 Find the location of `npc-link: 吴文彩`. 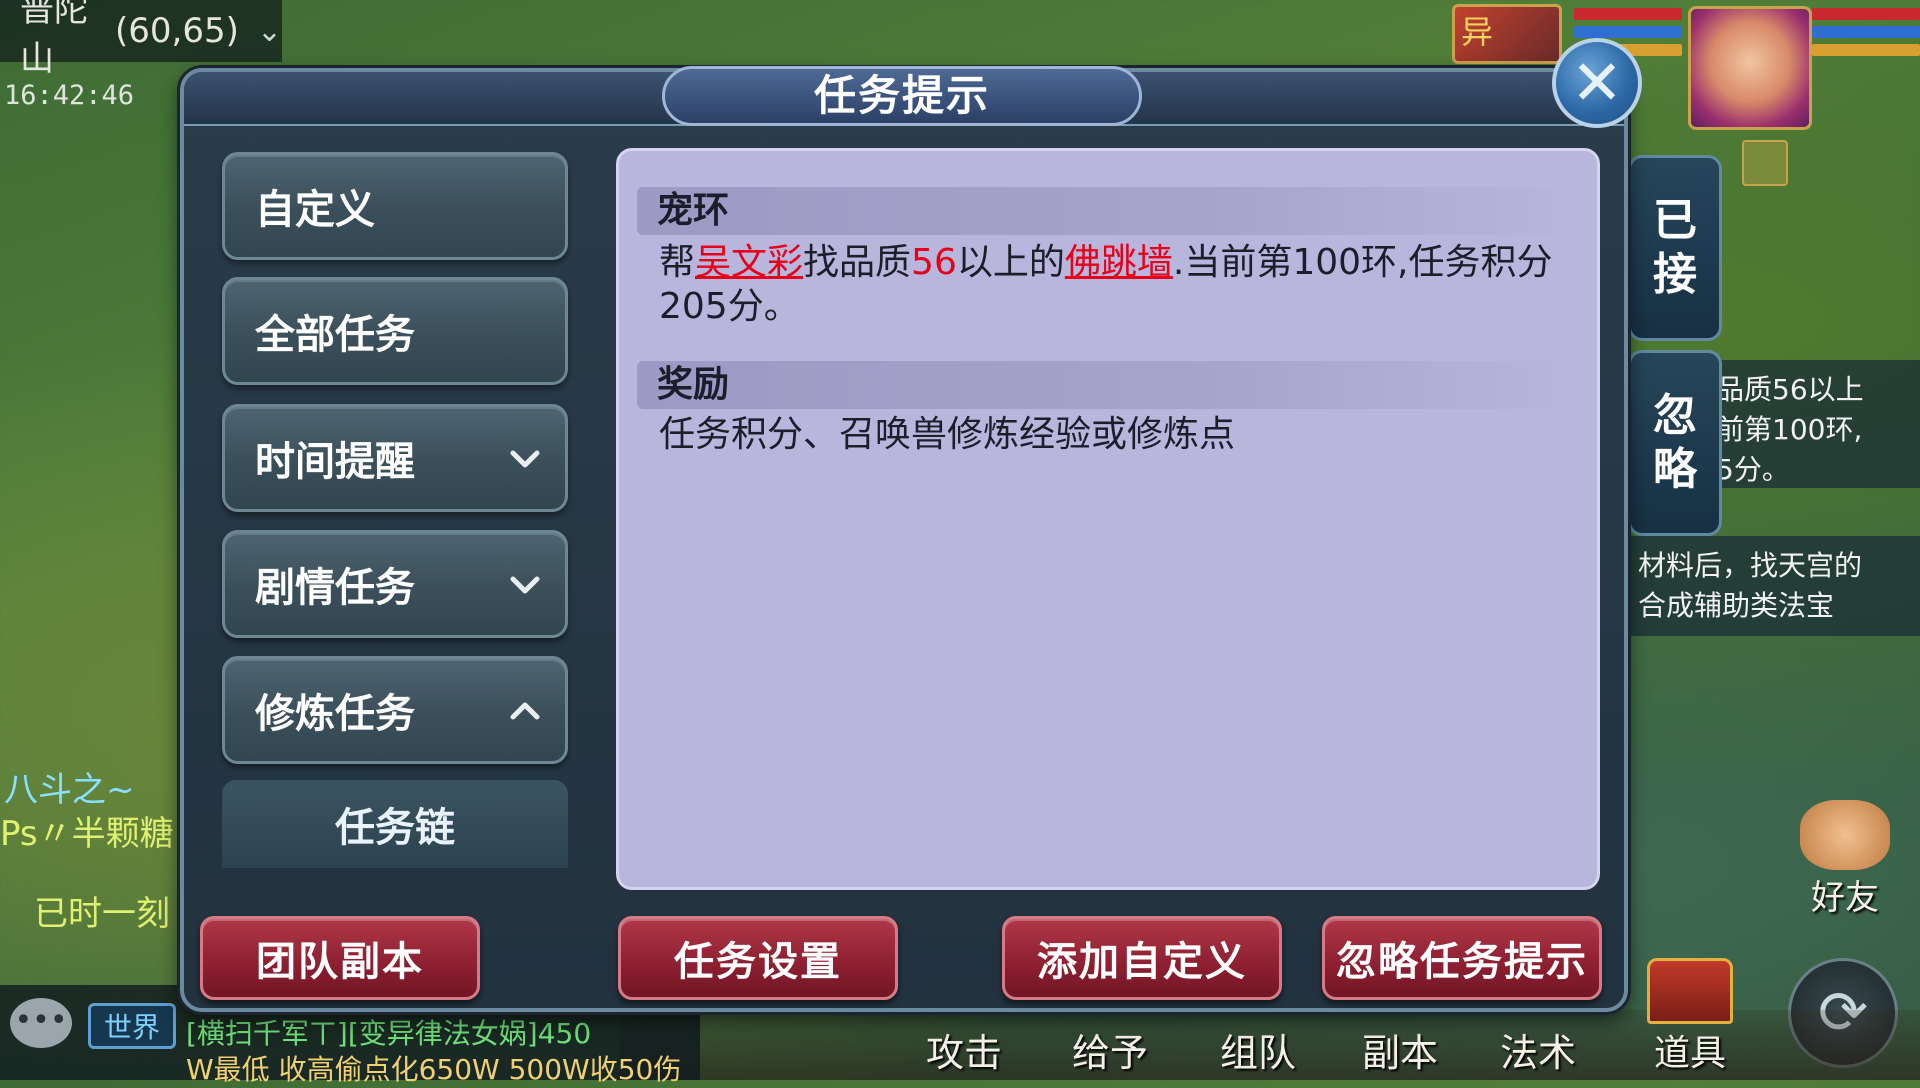

npc-link: 吴文彩 is located at coordinates (749, 262).